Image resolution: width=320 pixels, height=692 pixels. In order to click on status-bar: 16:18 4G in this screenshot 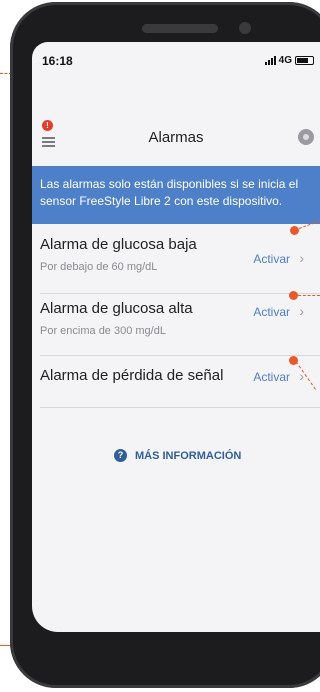, I will do `click(176, 57)`.